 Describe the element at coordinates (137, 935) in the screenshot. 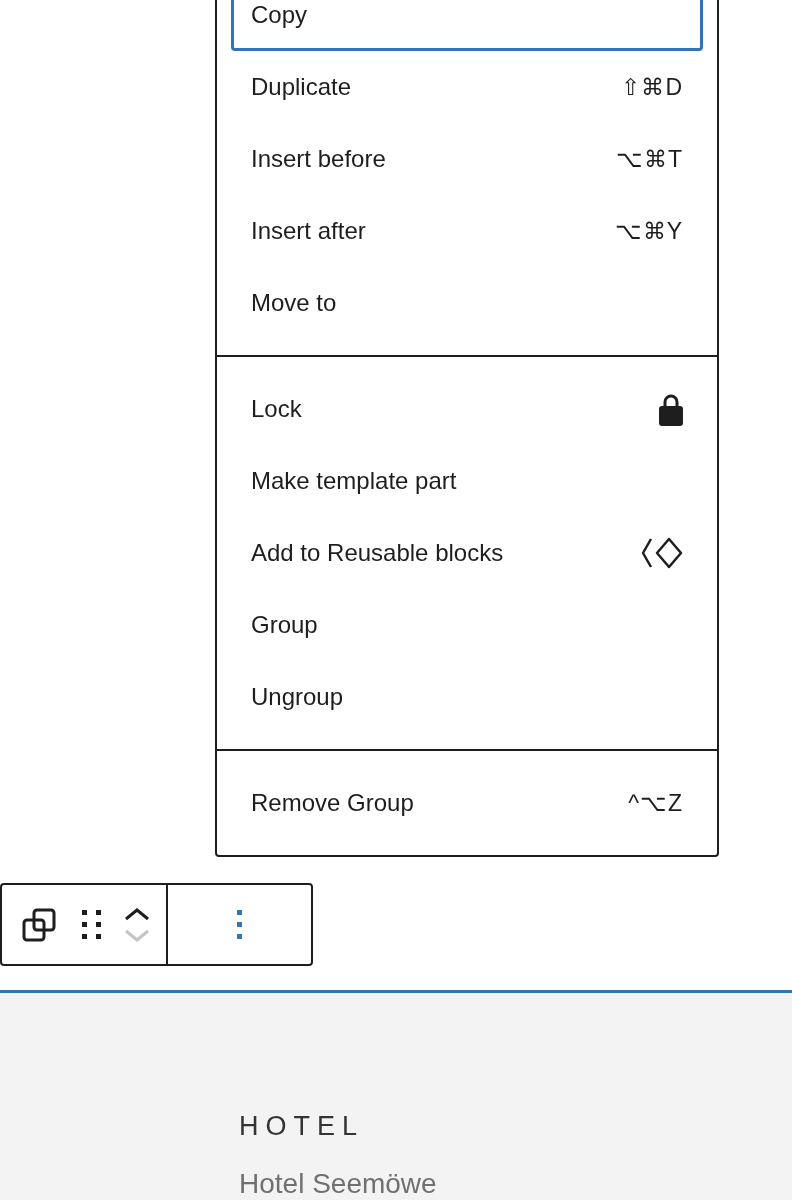

I see `chevron-down-icon` at that location.